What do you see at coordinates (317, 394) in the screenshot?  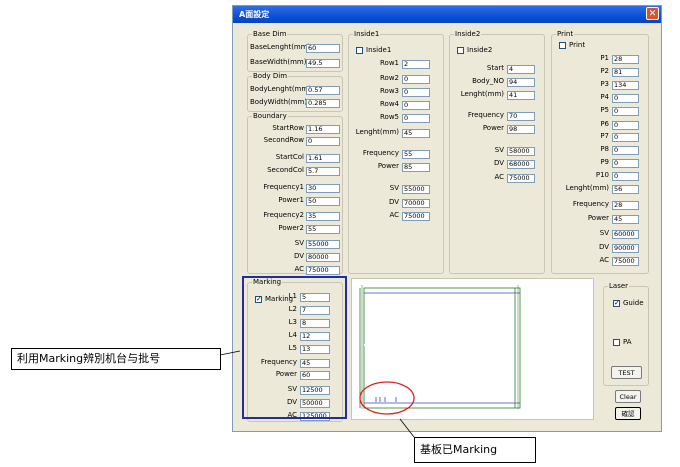 I see `annotation-overlay` at bounding box center [317, 394].